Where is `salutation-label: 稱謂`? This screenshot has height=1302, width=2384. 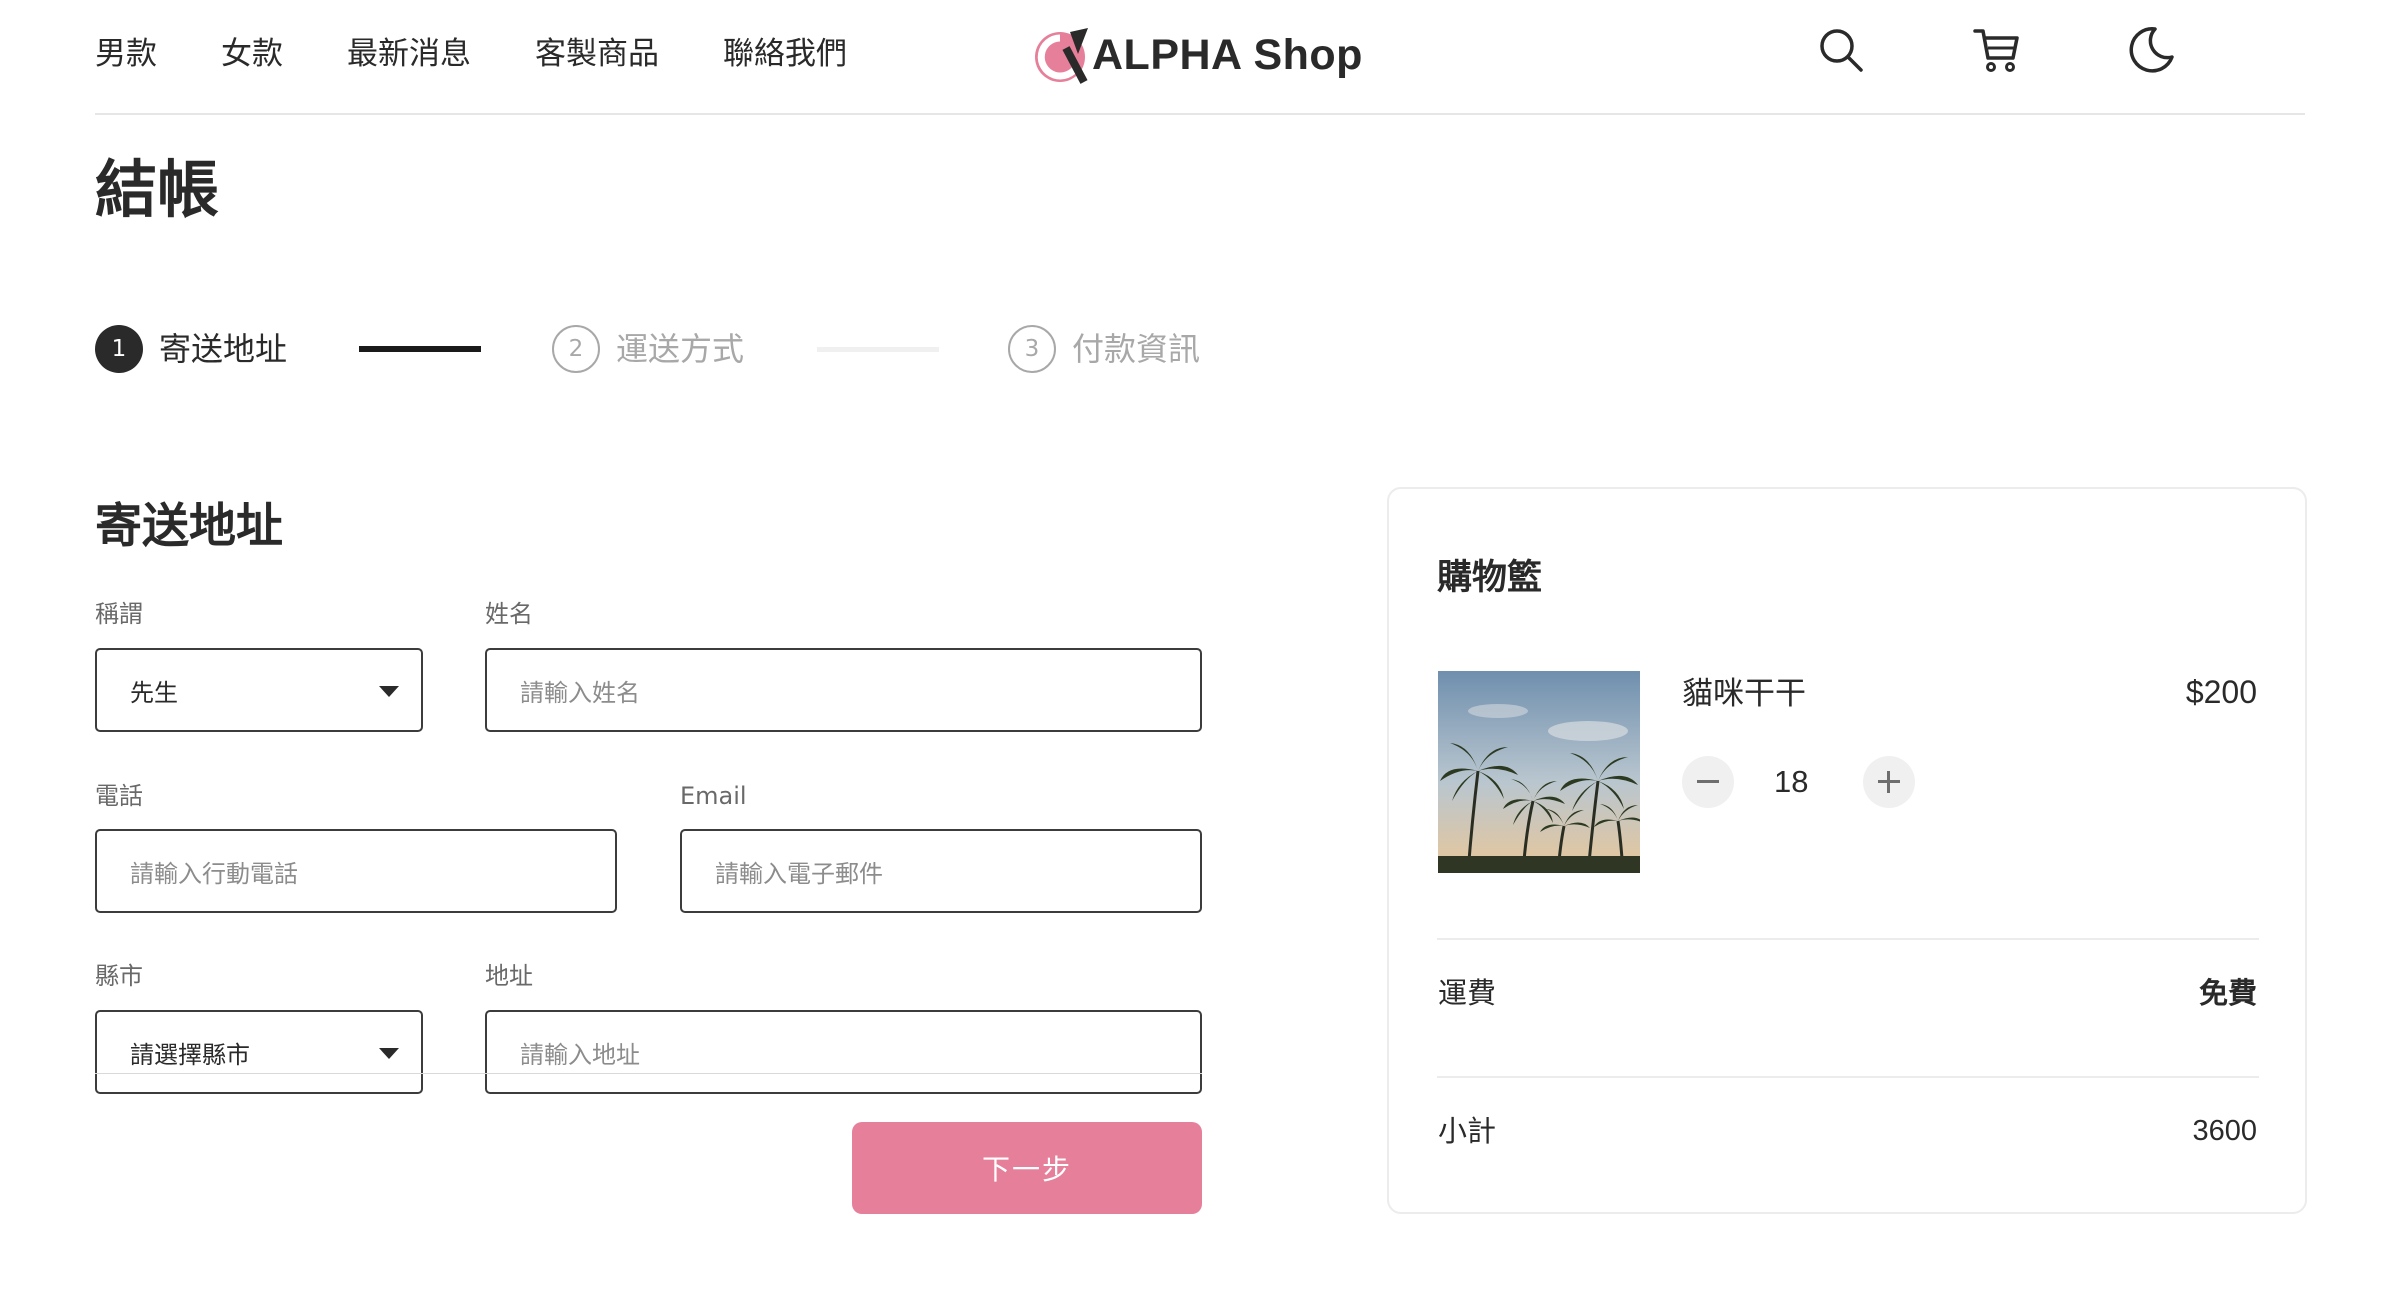
salutation-label: 稱謂 is located at coordinates (119, 614).